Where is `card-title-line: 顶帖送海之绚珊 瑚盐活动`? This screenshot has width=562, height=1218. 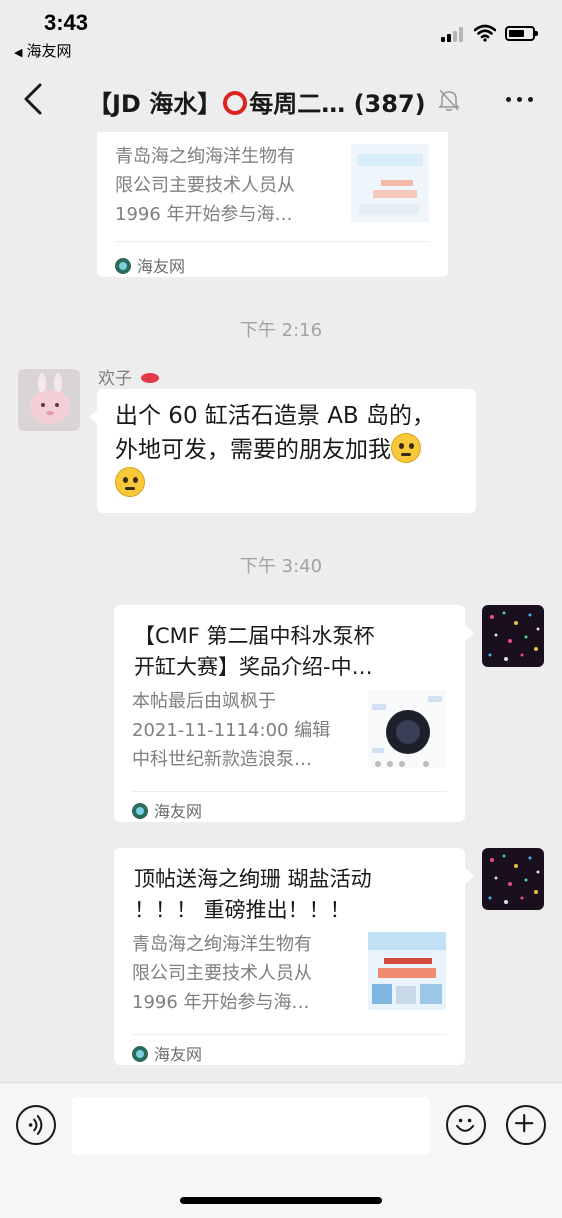
card-title-line: 顶帖送海之绚珊 瑚盐活动 is located at coordinates (253, 879).